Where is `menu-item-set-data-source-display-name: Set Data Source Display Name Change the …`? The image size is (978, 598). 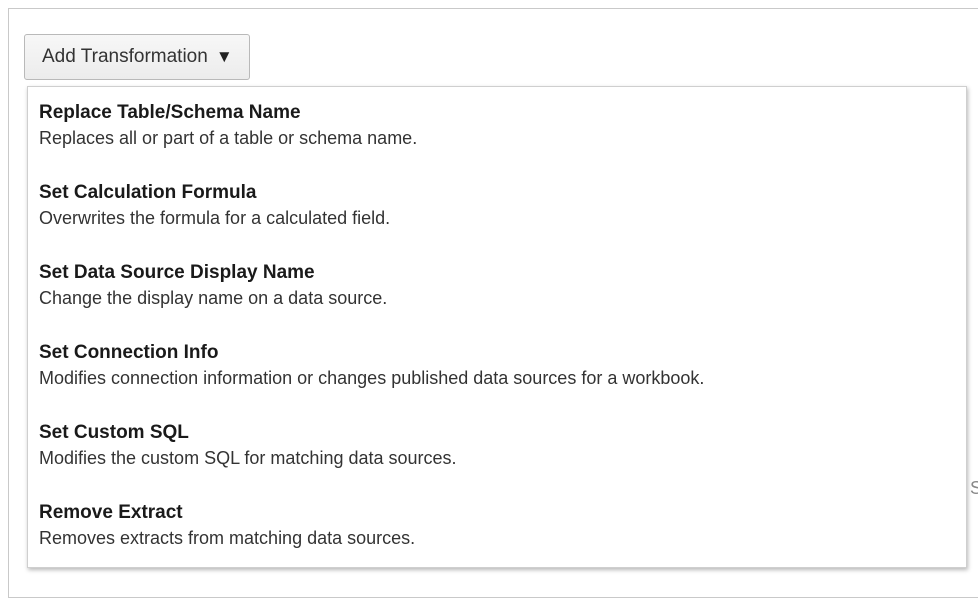 menu-item-set-data-source-display-name: Set Data Source Display Name Change the … is located at coordinates (497, 301).